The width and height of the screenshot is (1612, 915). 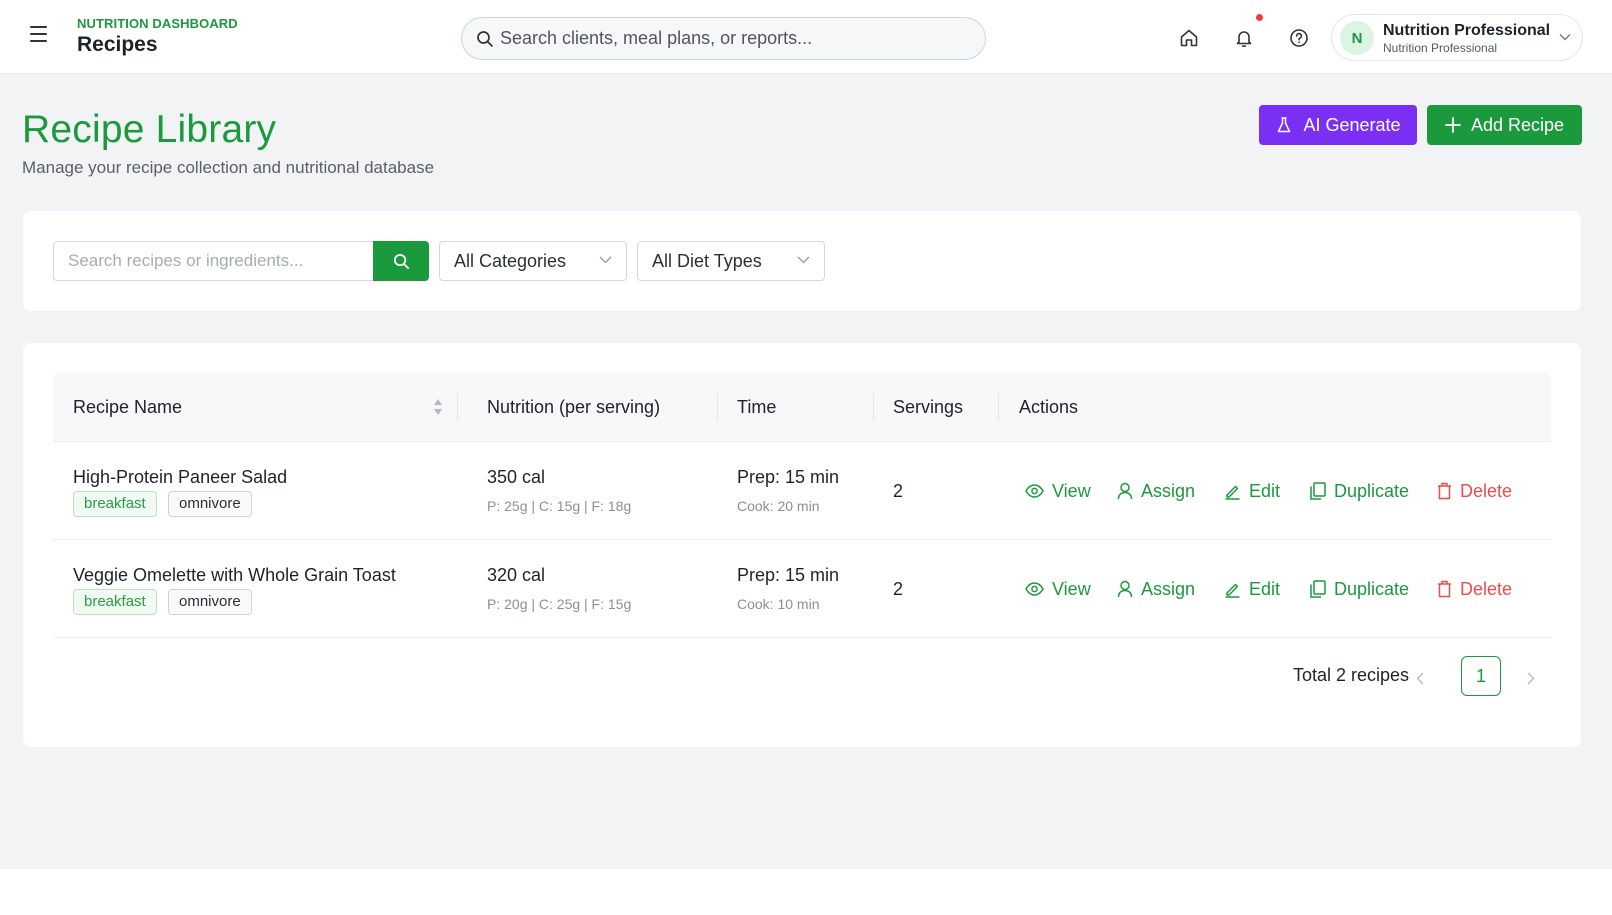 I want to click on notification-dot, so click(x=1259, y=17).